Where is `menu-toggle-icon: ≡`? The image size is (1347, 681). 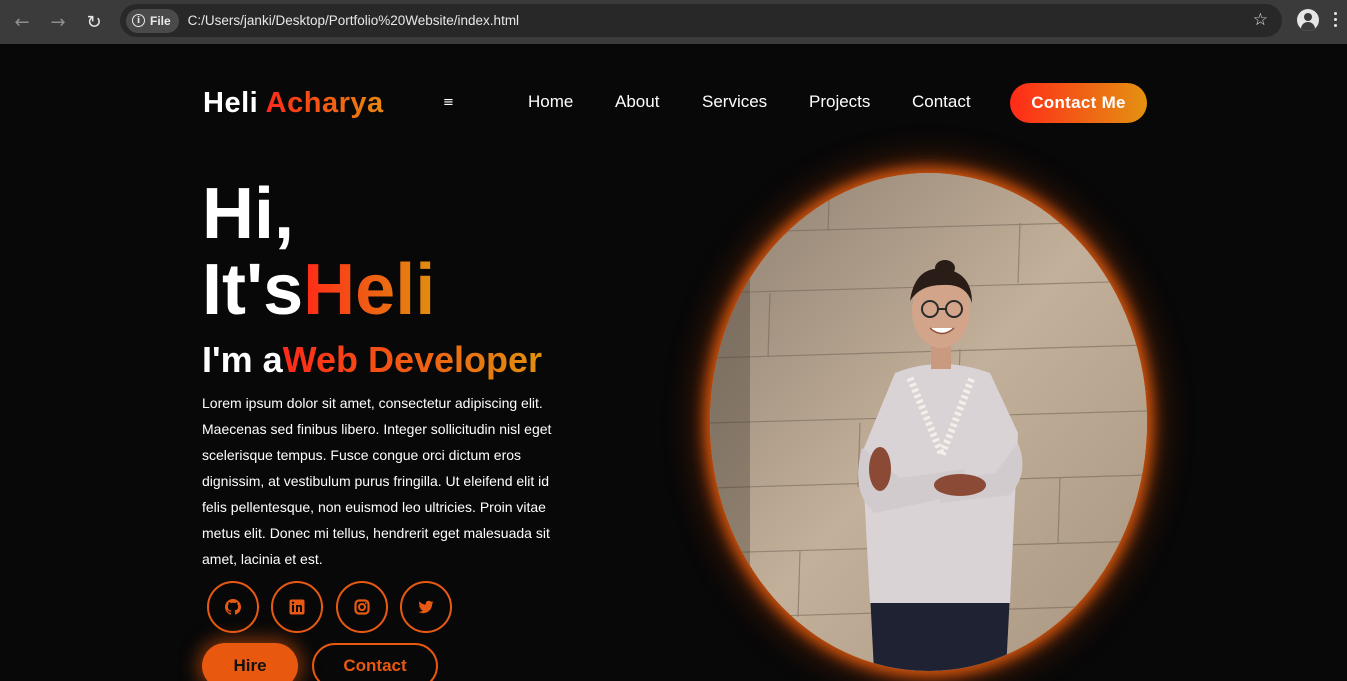 menu-toggle-icon: ≡ is located at coordinates (448, 102).